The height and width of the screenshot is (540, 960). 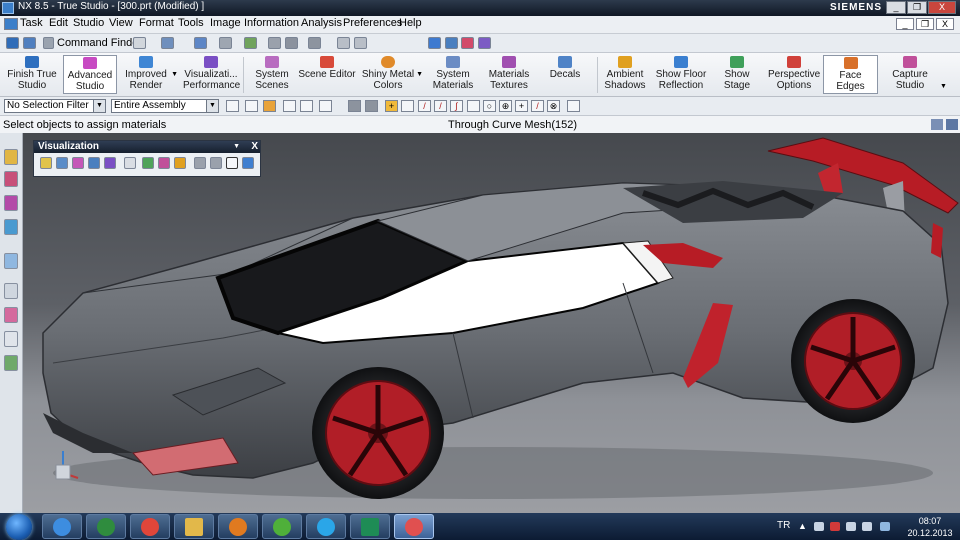 What do you see at coordinates (99, 43) in the screenshot?
I see `command-finder-label: Command Finder` at bounding box center [99, 43].